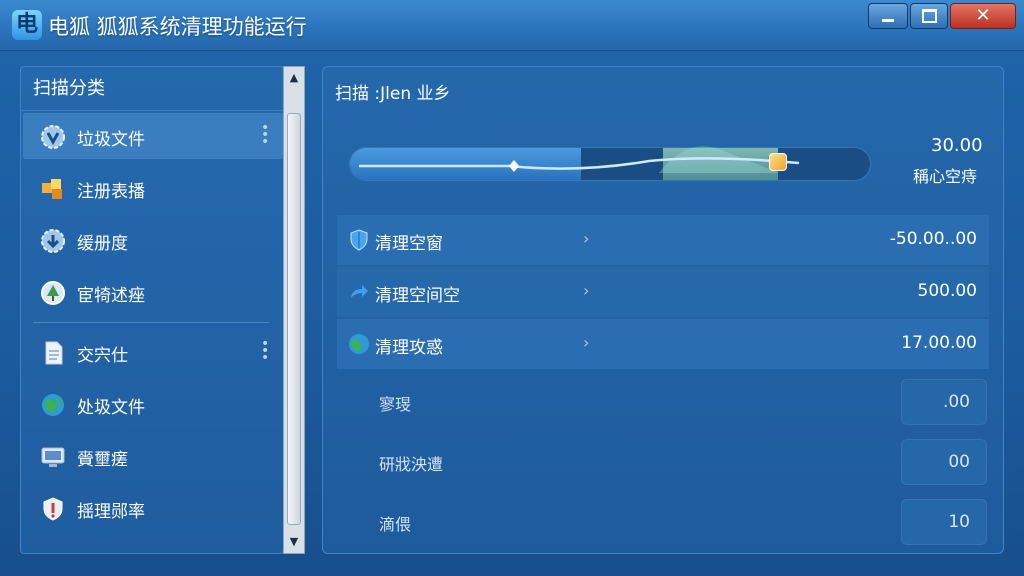  I want to click on sub-row-label: 寥琝, so click(395, 404).